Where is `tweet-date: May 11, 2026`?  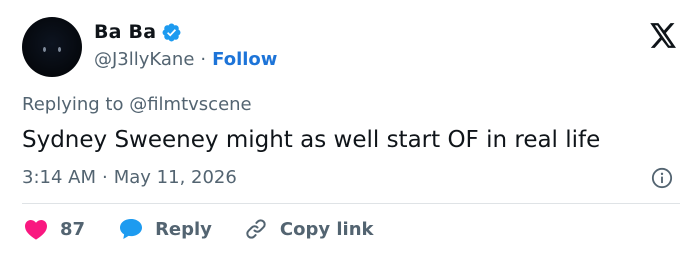 tweet-date: May 11, 2026 is located at coordinates (175, 177).